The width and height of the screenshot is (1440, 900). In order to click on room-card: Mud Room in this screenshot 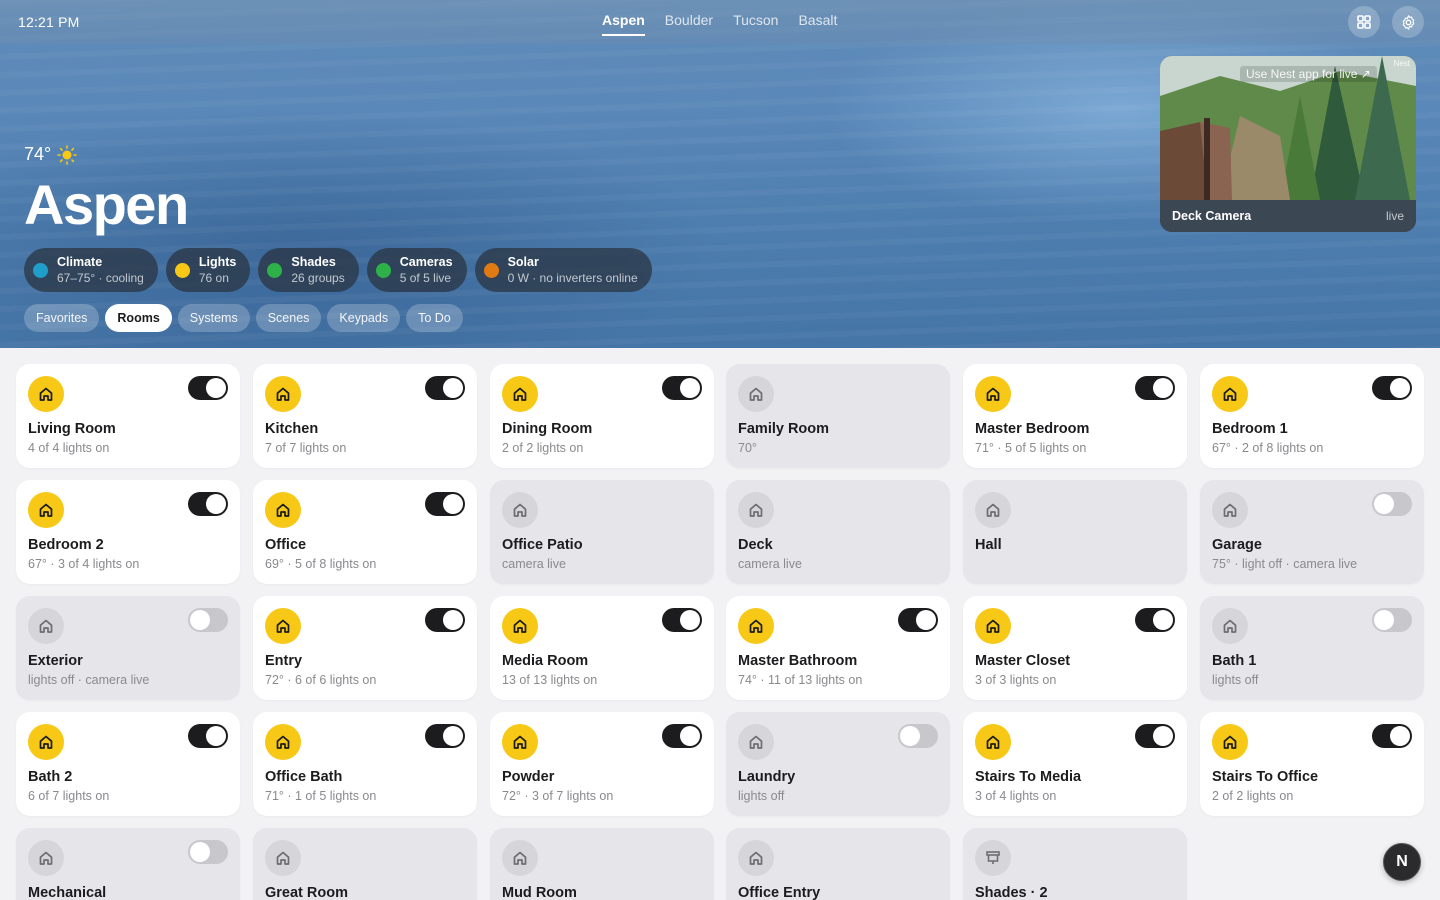, I will do `click(602, 864)`.